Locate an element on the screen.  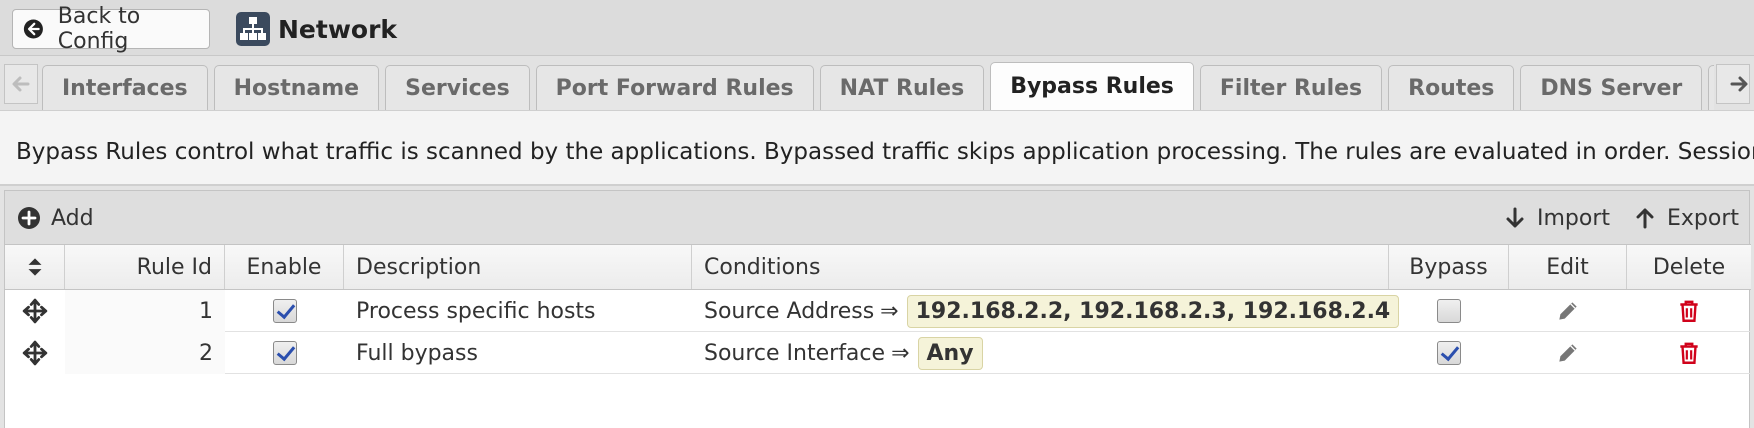
arrow-up-icon is located at coordinates (1645, 218).